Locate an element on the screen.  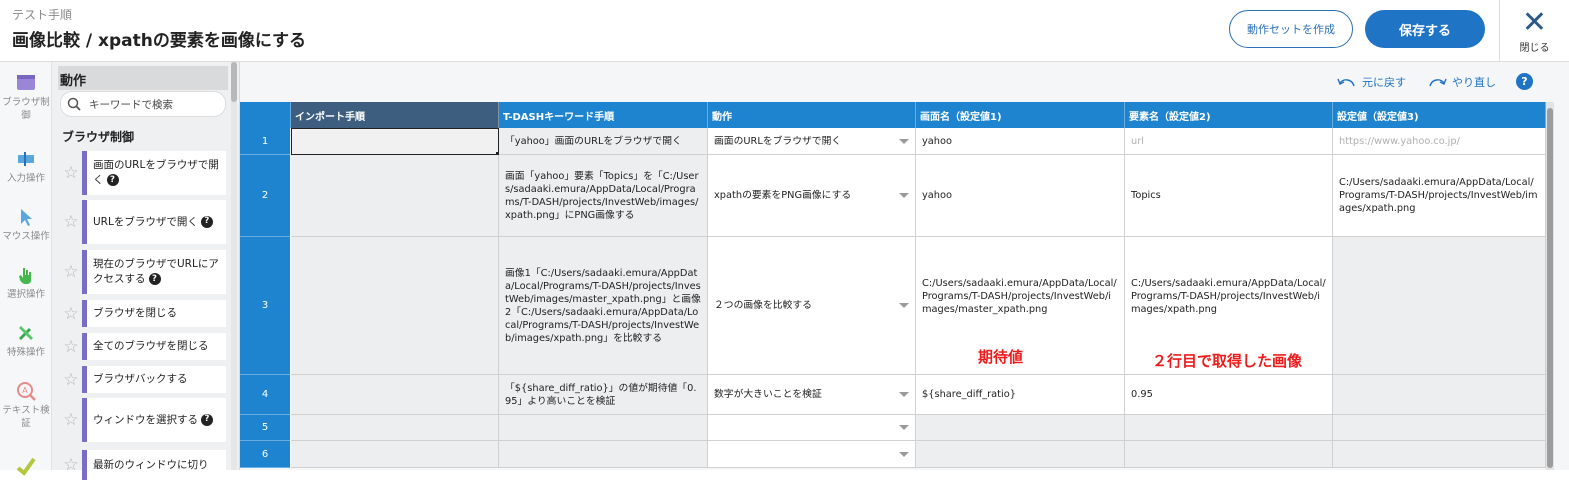
nav-text-verify: A テキスト検証 is located at coordinates (26, 405).